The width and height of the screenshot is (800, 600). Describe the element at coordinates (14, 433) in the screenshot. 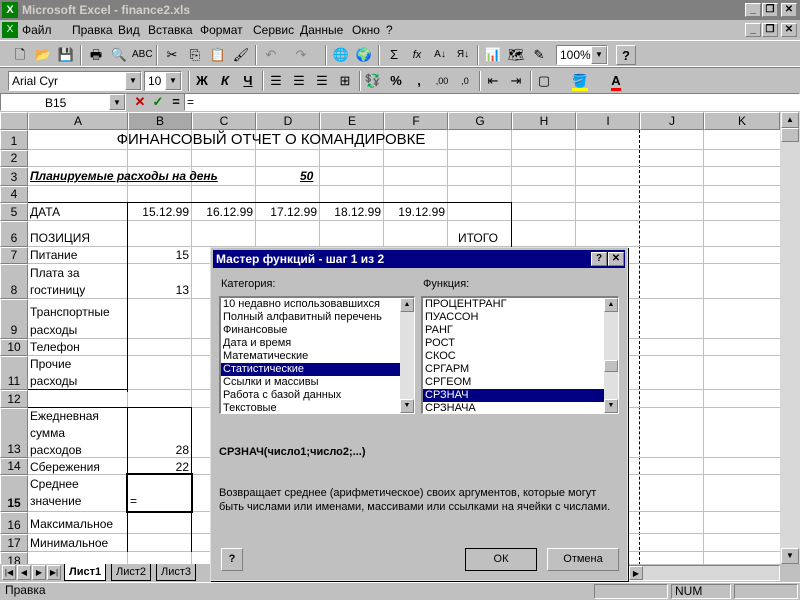

I see `row-header: 13` at that location.